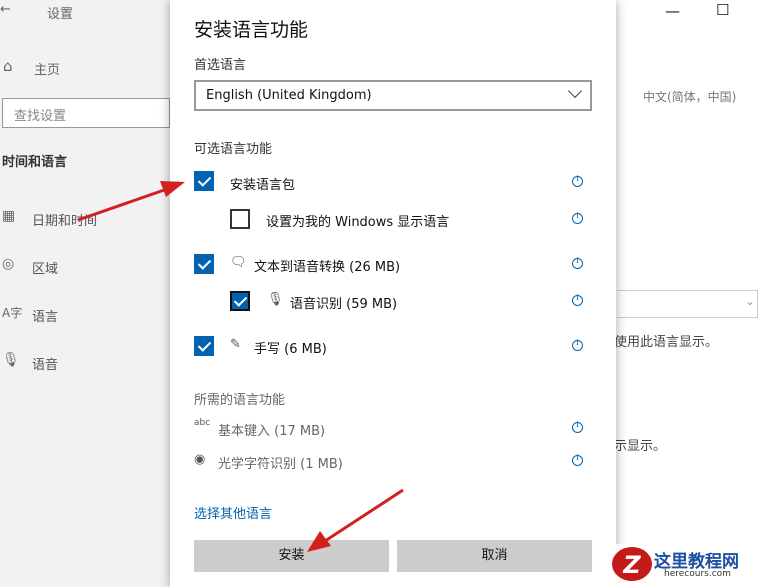 The image size is (758, 587). Describe the element at coordinates (240, 301) in the screenshot. I see `speech-recognition-checkbox` at that location.